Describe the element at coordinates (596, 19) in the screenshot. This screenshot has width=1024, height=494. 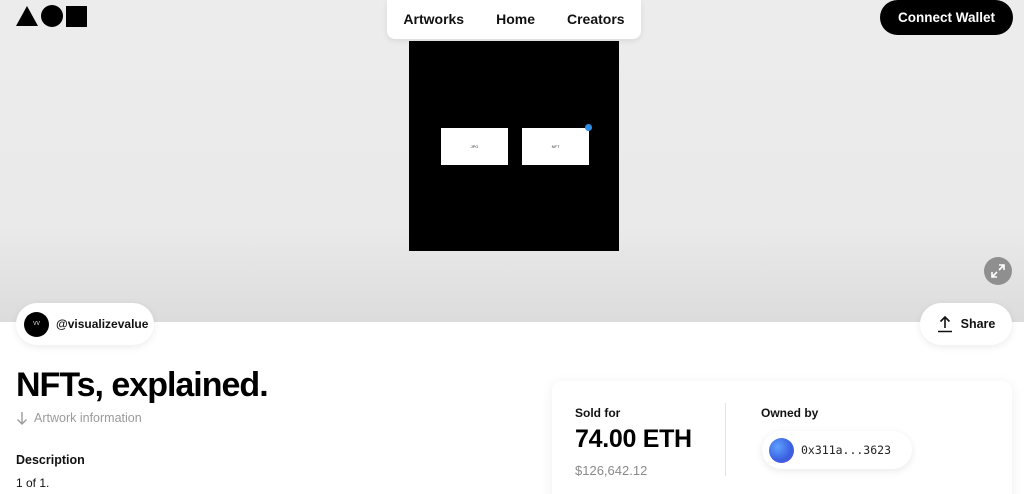
I see `nav-creators: Creators` at that location.